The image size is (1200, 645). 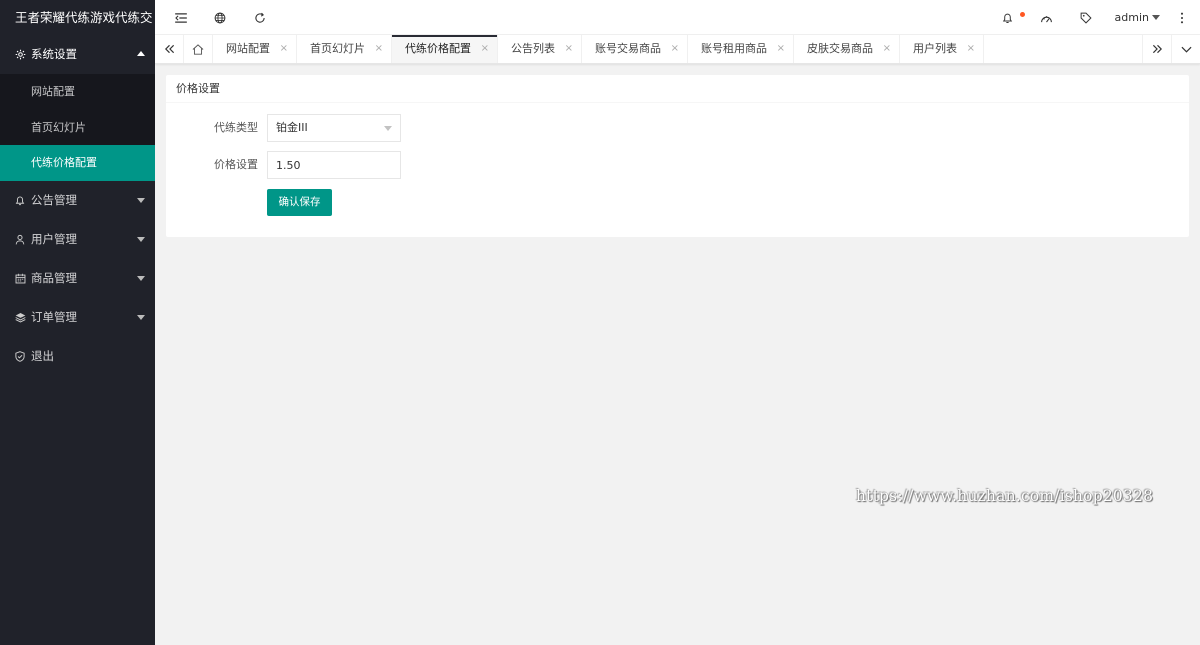 I want to click on sidebar-subitem-home-slides: 首页幻灯片, so click(x=77, y=128).